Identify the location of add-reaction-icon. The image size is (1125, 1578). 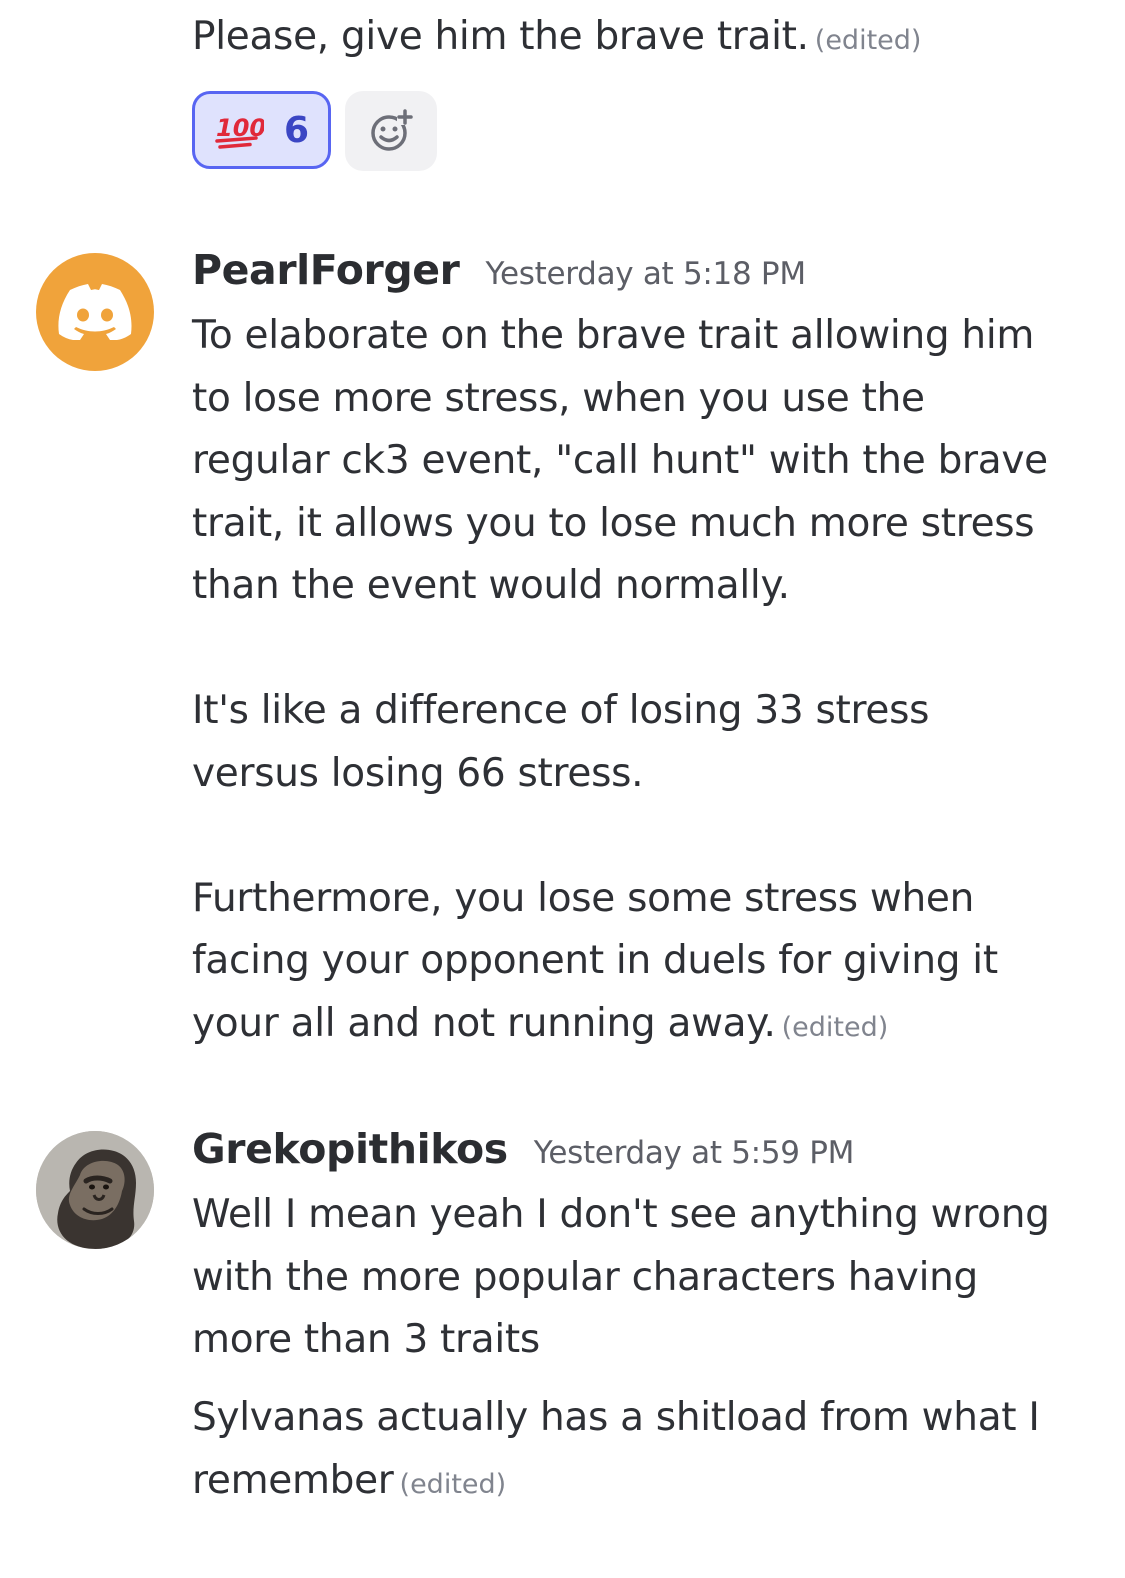
(392, 130).